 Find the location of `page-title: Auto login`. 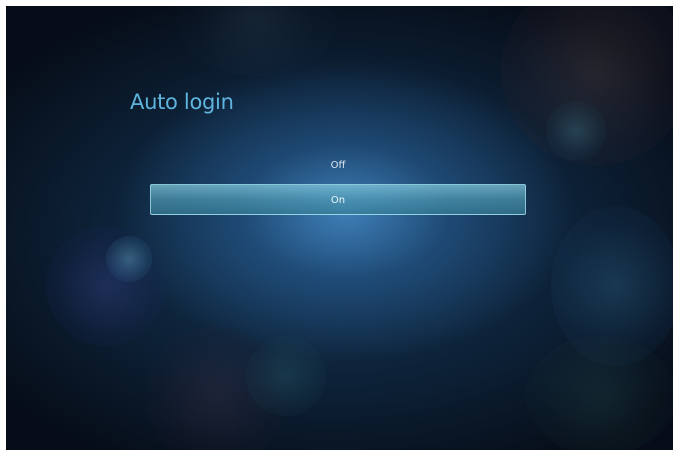

page-title: Auto login is located at coordinates (182, 102).